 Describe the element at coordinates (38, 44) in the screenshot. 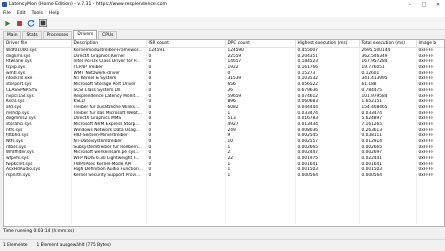

I see `column-header-driver-file: Driver file` at that location.